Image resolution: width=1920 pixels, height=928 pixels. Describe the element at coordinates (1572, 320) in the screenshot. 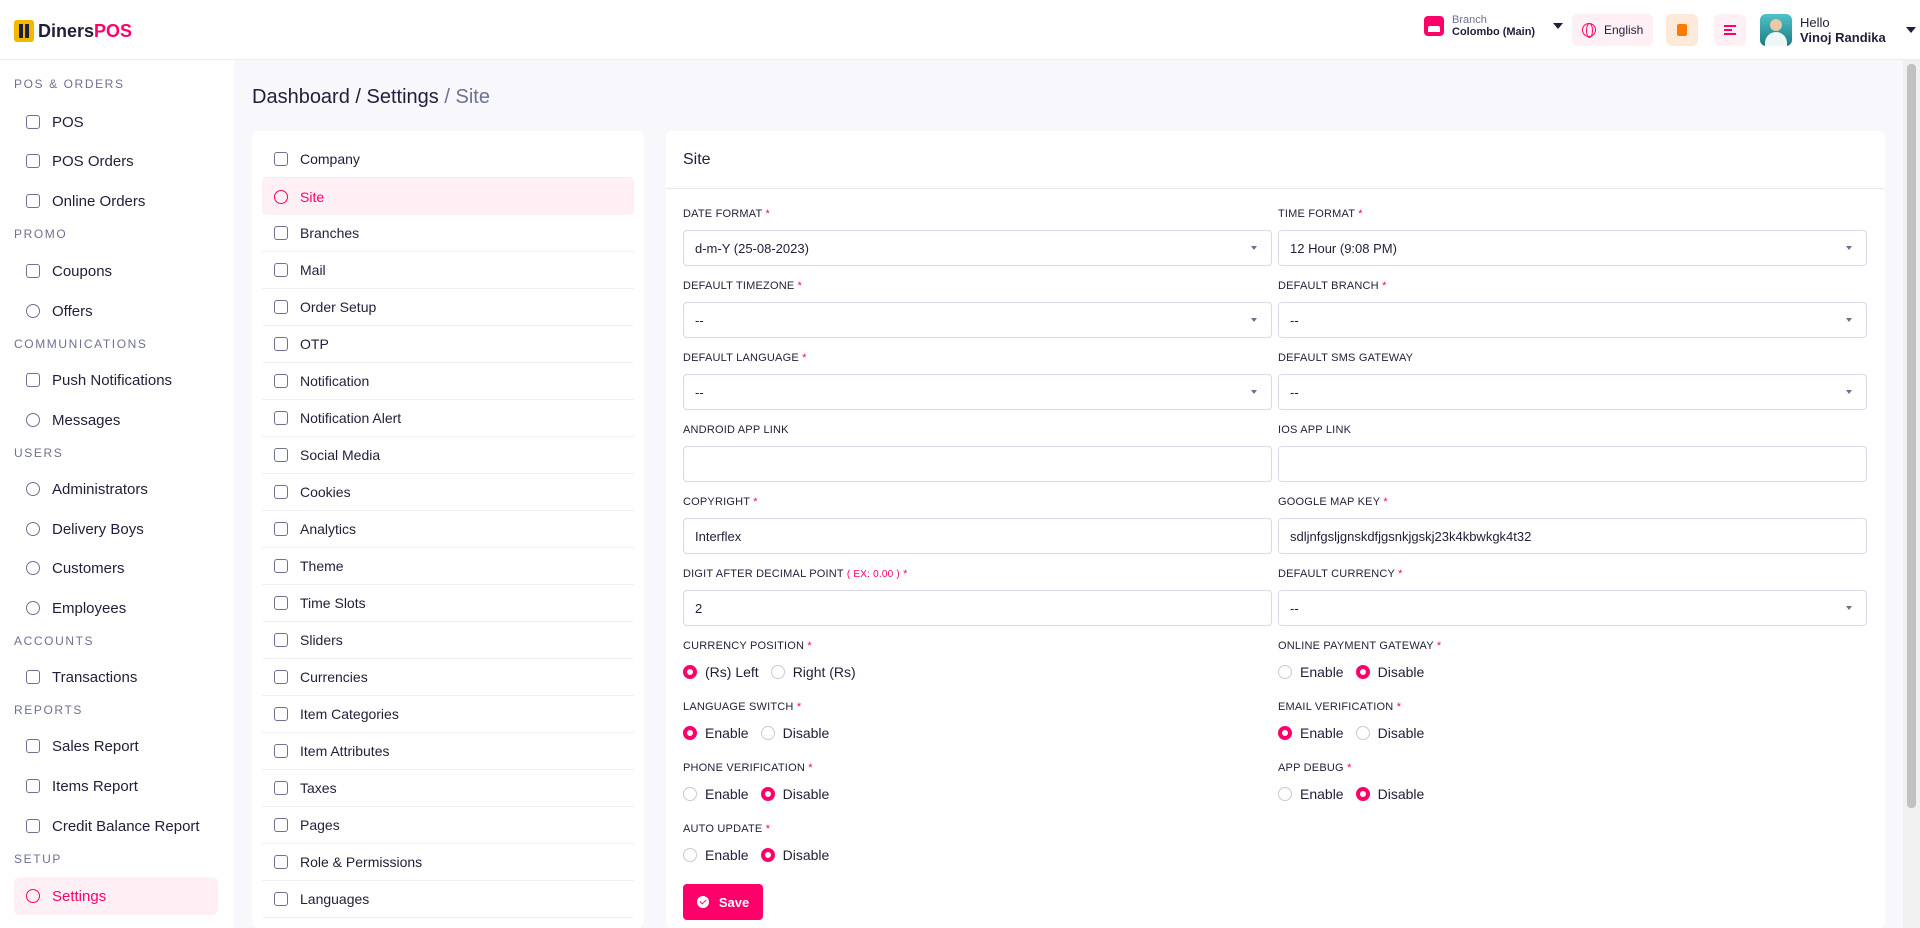

I see `default-branch-select: --` at that location.